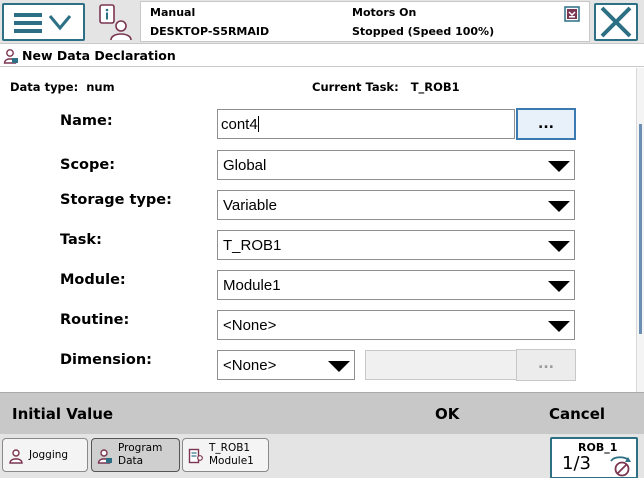  I want to click on routine-value: <None>, so click(250, 325).